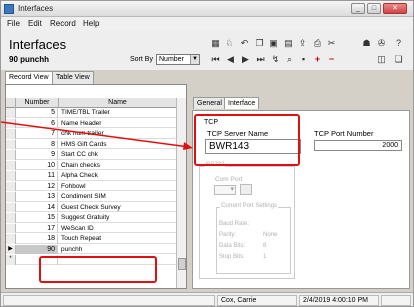 This screenshot has height=307, width=414. Describe the element at coordinates (37, 103) in the screenshot. I see `column-header-number: Number` at that location.